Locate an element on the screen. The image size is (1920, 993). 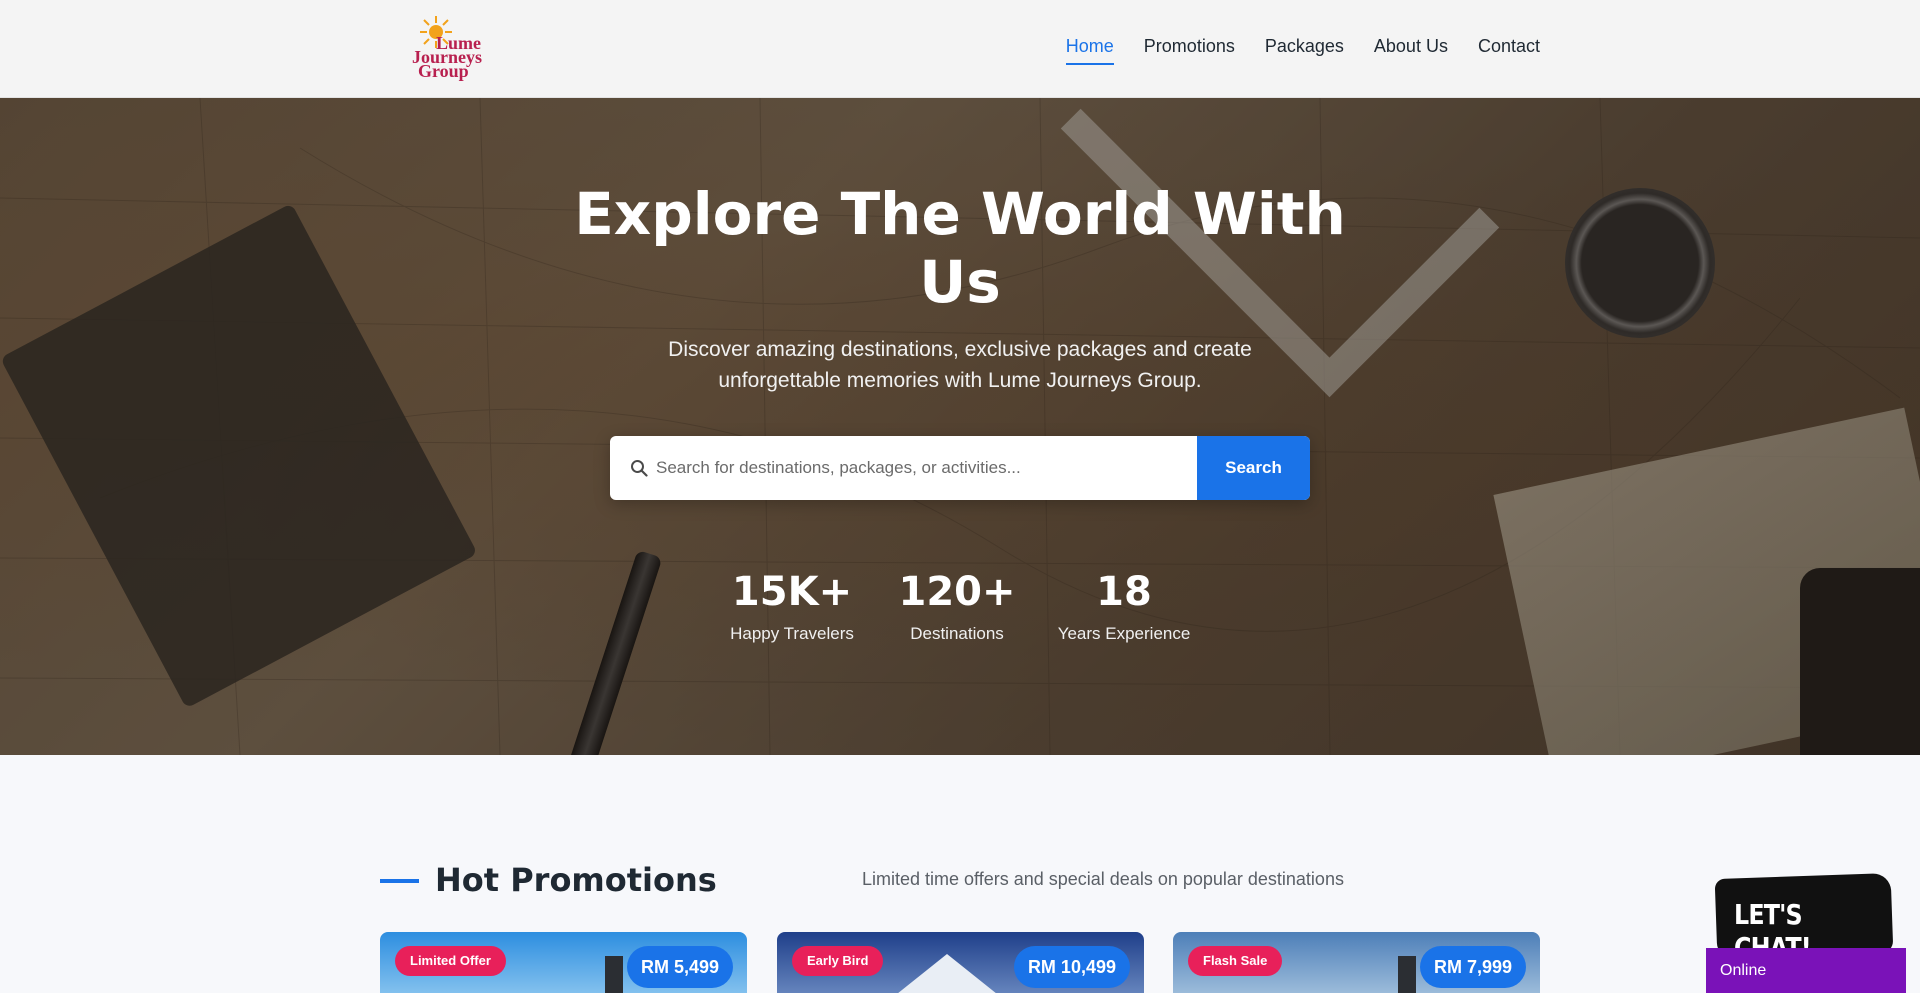
nav-item-about-us: About Us is located at coordinates (1411, 50).